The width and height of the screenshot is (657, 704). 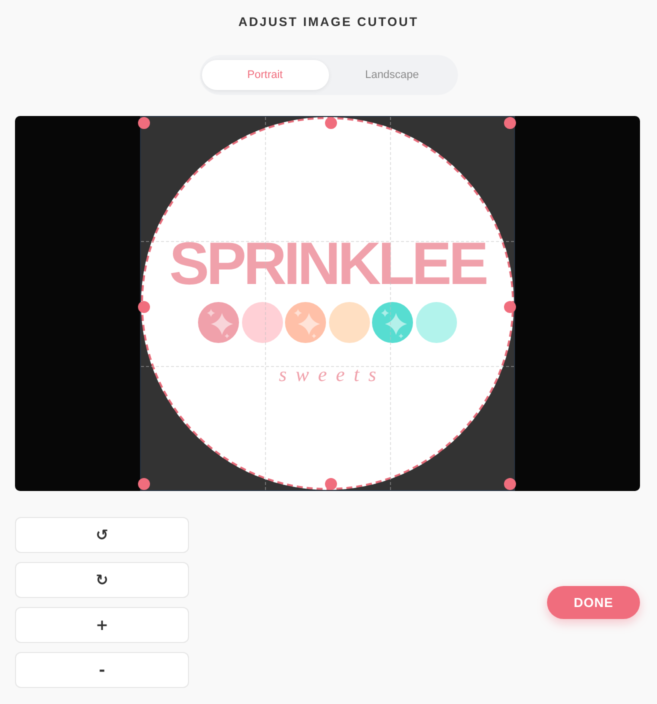 What do you see at coordinates (102, 580) in the screenshot?
I see `rotate-right-button: ↻` at bounding box center [102, 580].